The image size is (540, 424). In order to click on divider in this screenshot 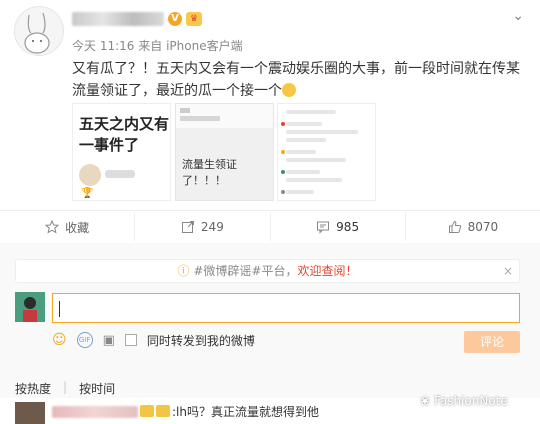, I will do `click(270, 210)`.